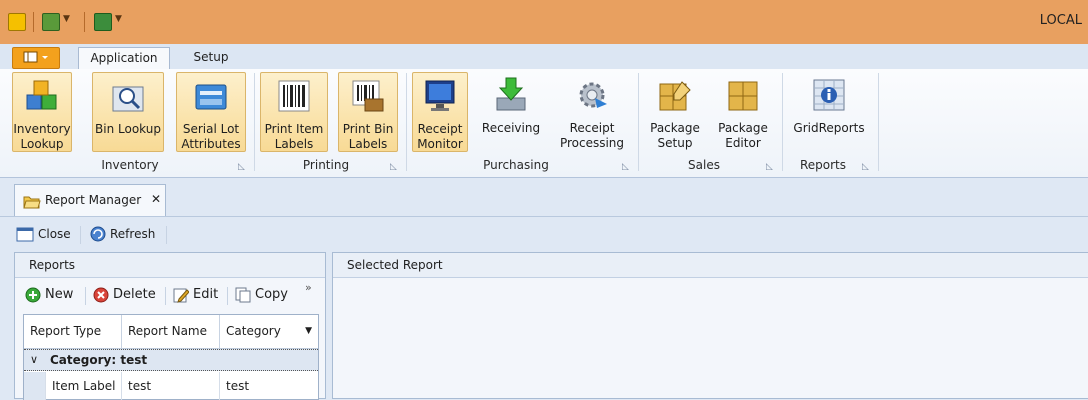 The width and height of the screenshot is (1088, 400). Describe the element at coordinates (294, 136) in the screenshot. I see `button-label: Print Item Labels` at that location.